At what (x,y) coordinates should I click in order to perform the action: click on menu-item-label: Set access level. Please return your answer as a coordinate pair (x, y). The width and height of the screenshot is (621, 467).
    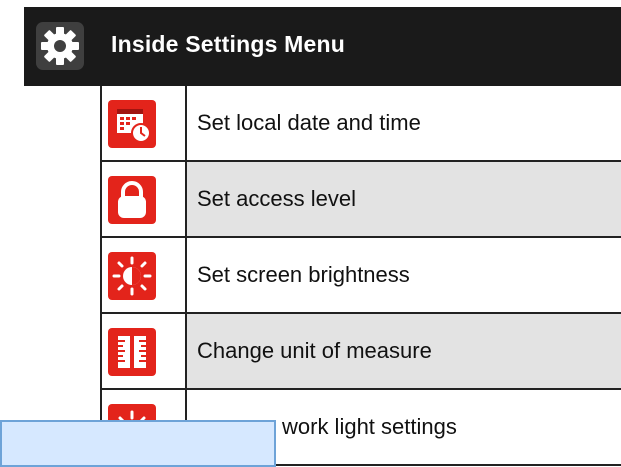
    Looking at the image, I should click on (276, 198).